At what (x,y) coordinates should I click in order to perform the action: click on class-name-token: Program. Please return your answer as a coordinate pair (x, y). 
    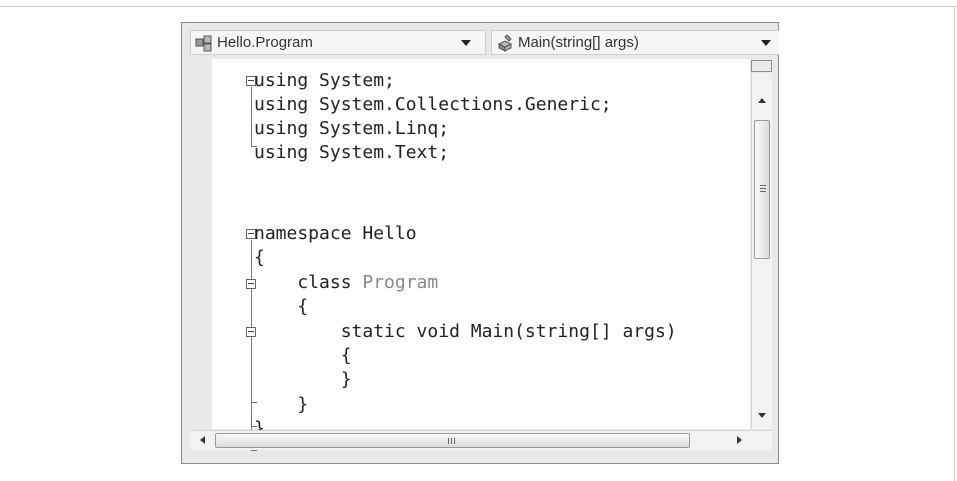
    Looking at the image, I should click on (400, 282).